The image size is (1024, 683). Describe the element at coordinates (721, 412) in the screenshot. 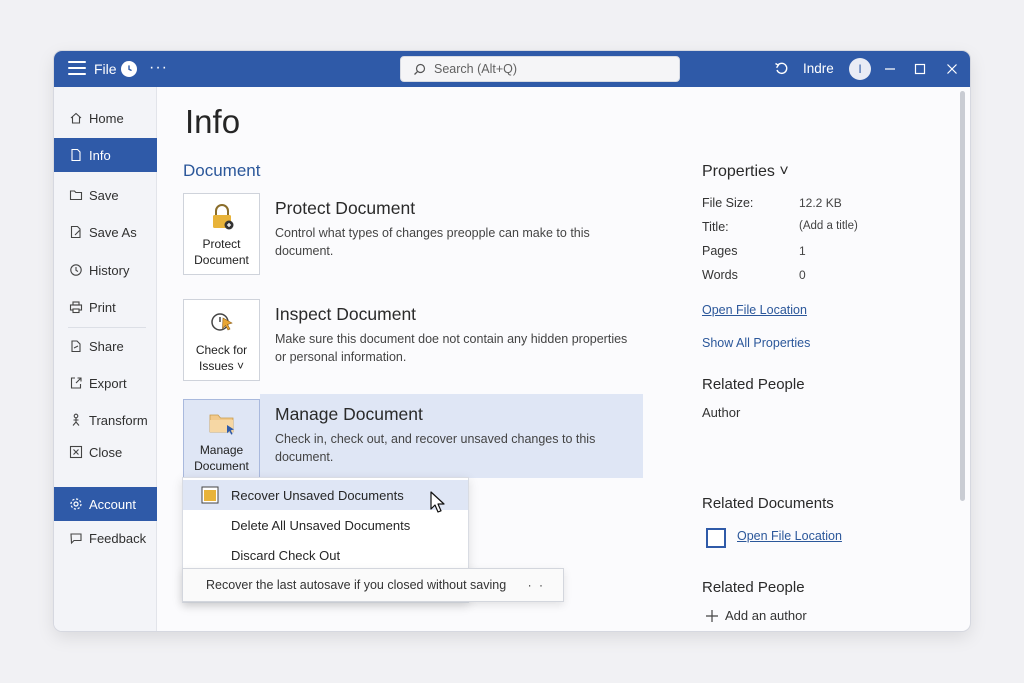

I see `author-label: Author` at that location.